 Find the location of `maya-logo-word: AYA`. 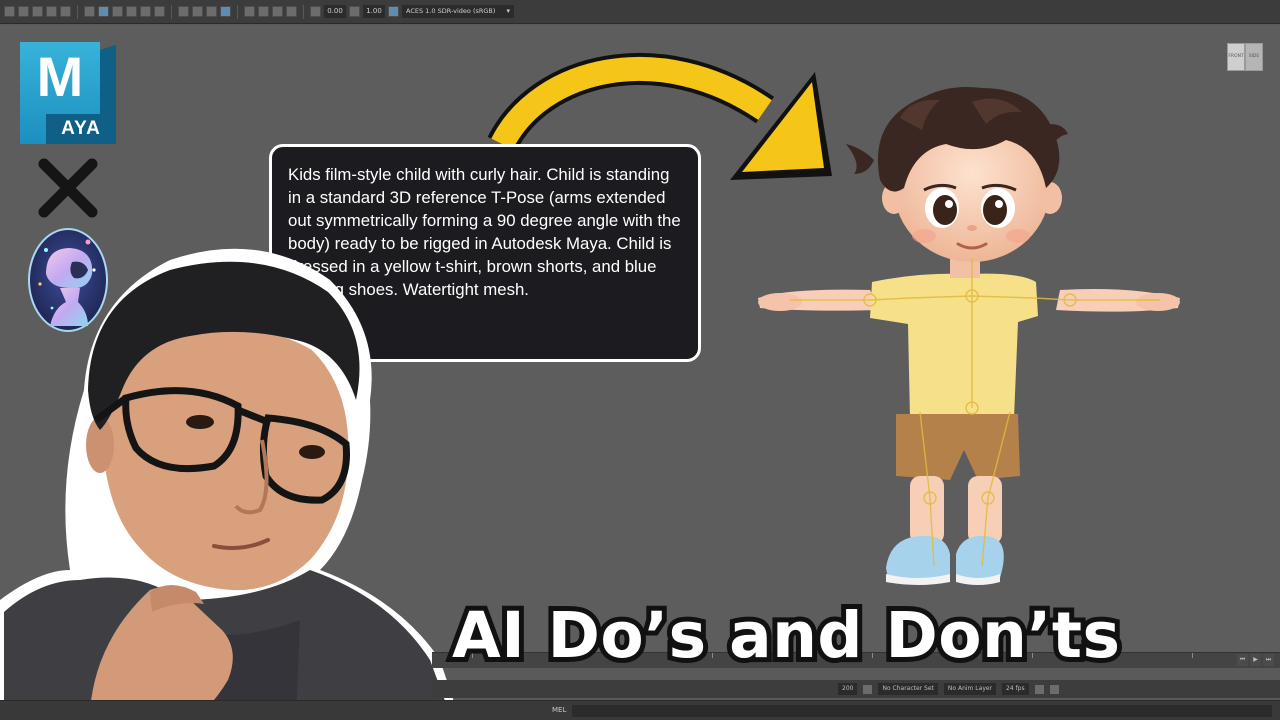

maya-logo-word: AYA is located at coordinates (81, 128).